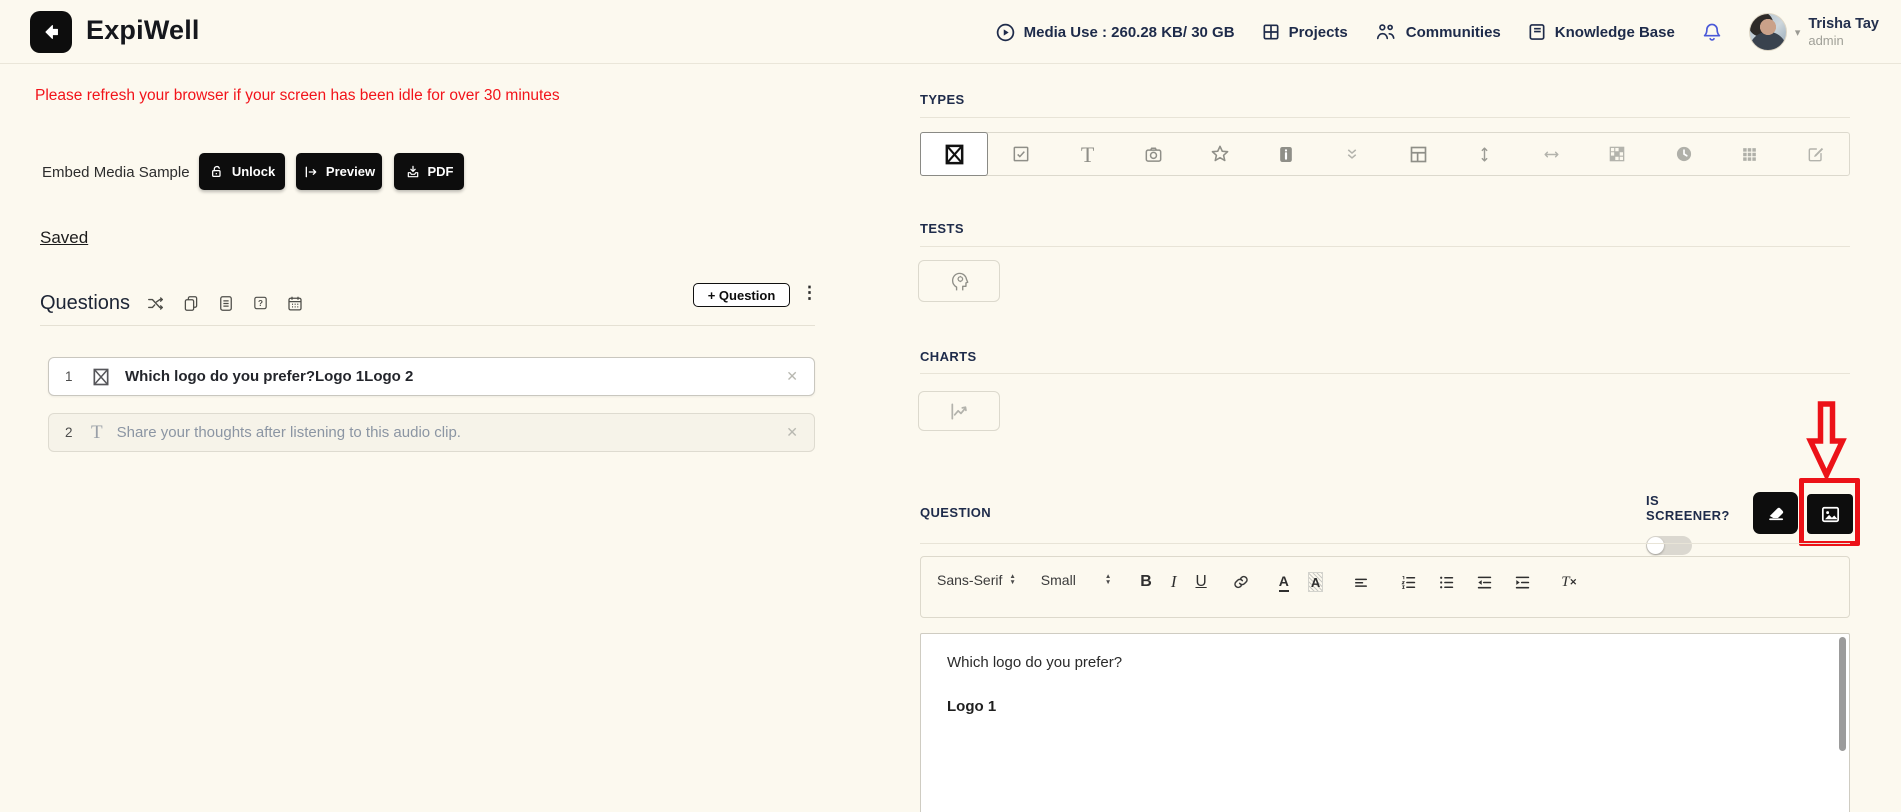 The image size is (1901, 812). Describe the element at coordinates (440, 171) in the screenshot. I see `pdf-label: PDF` at that location.